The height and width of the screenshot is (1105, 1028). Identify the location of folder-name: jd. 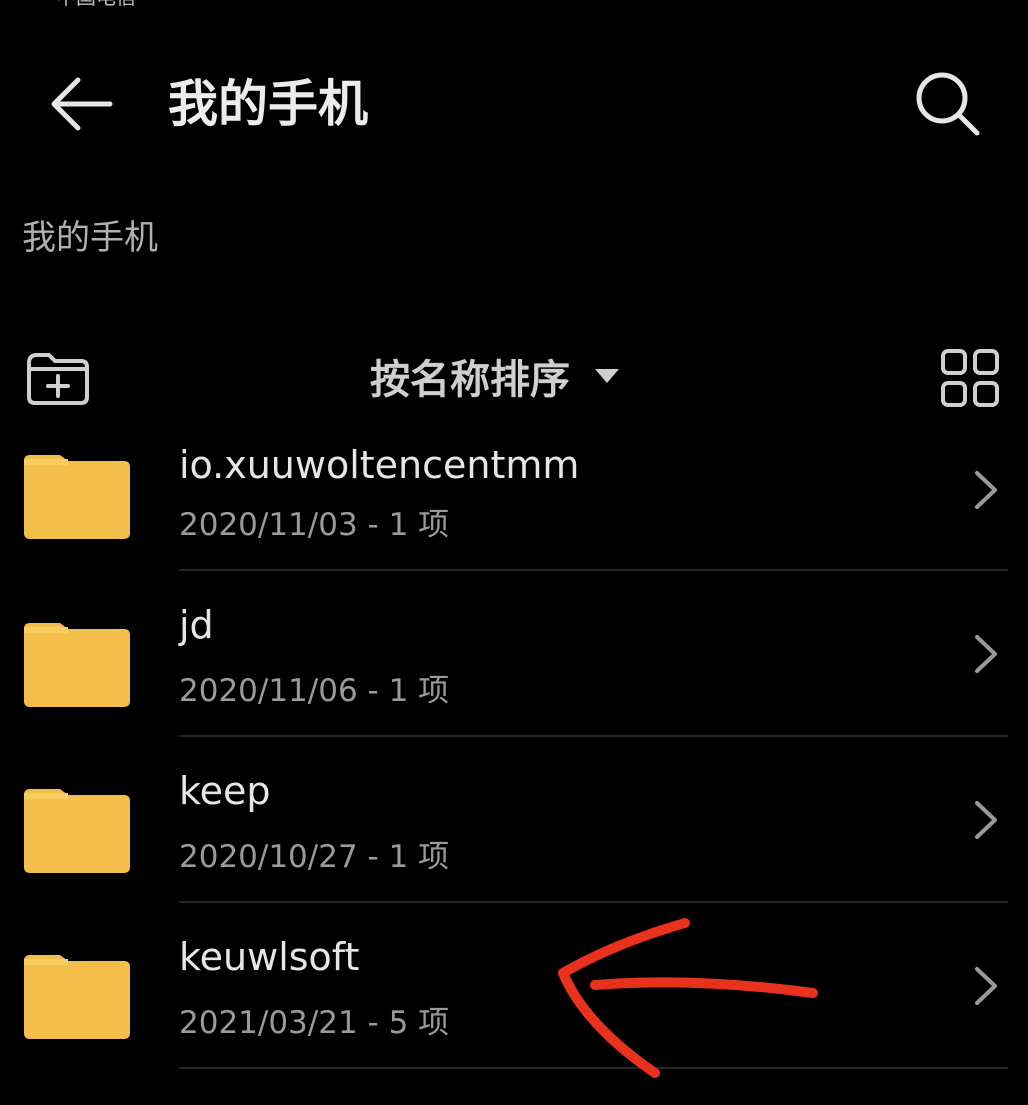
(196, 625).